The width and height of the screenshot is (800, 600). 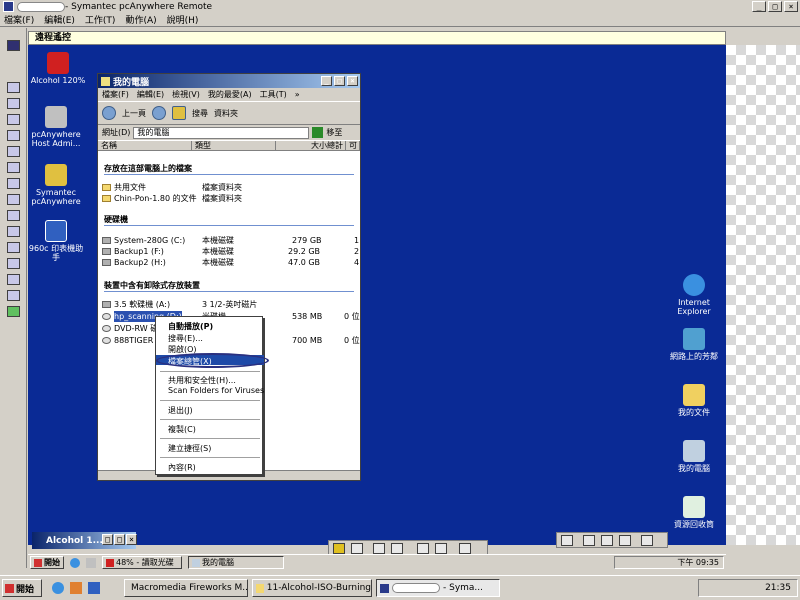 I want to click on menu-task: 工作(T), so click(x=100, y=19).